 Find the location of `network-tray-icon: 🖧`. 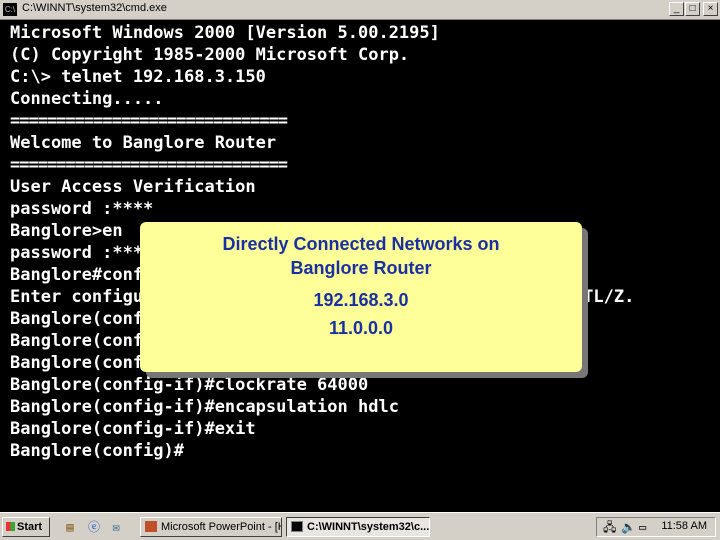

network-tray-icon: 🖧 is located at coordinates (609, 527).